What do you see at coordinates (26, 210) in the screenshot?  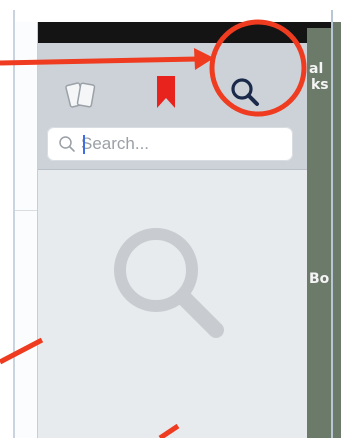 I see `divider` at bounding box center [26, 210].